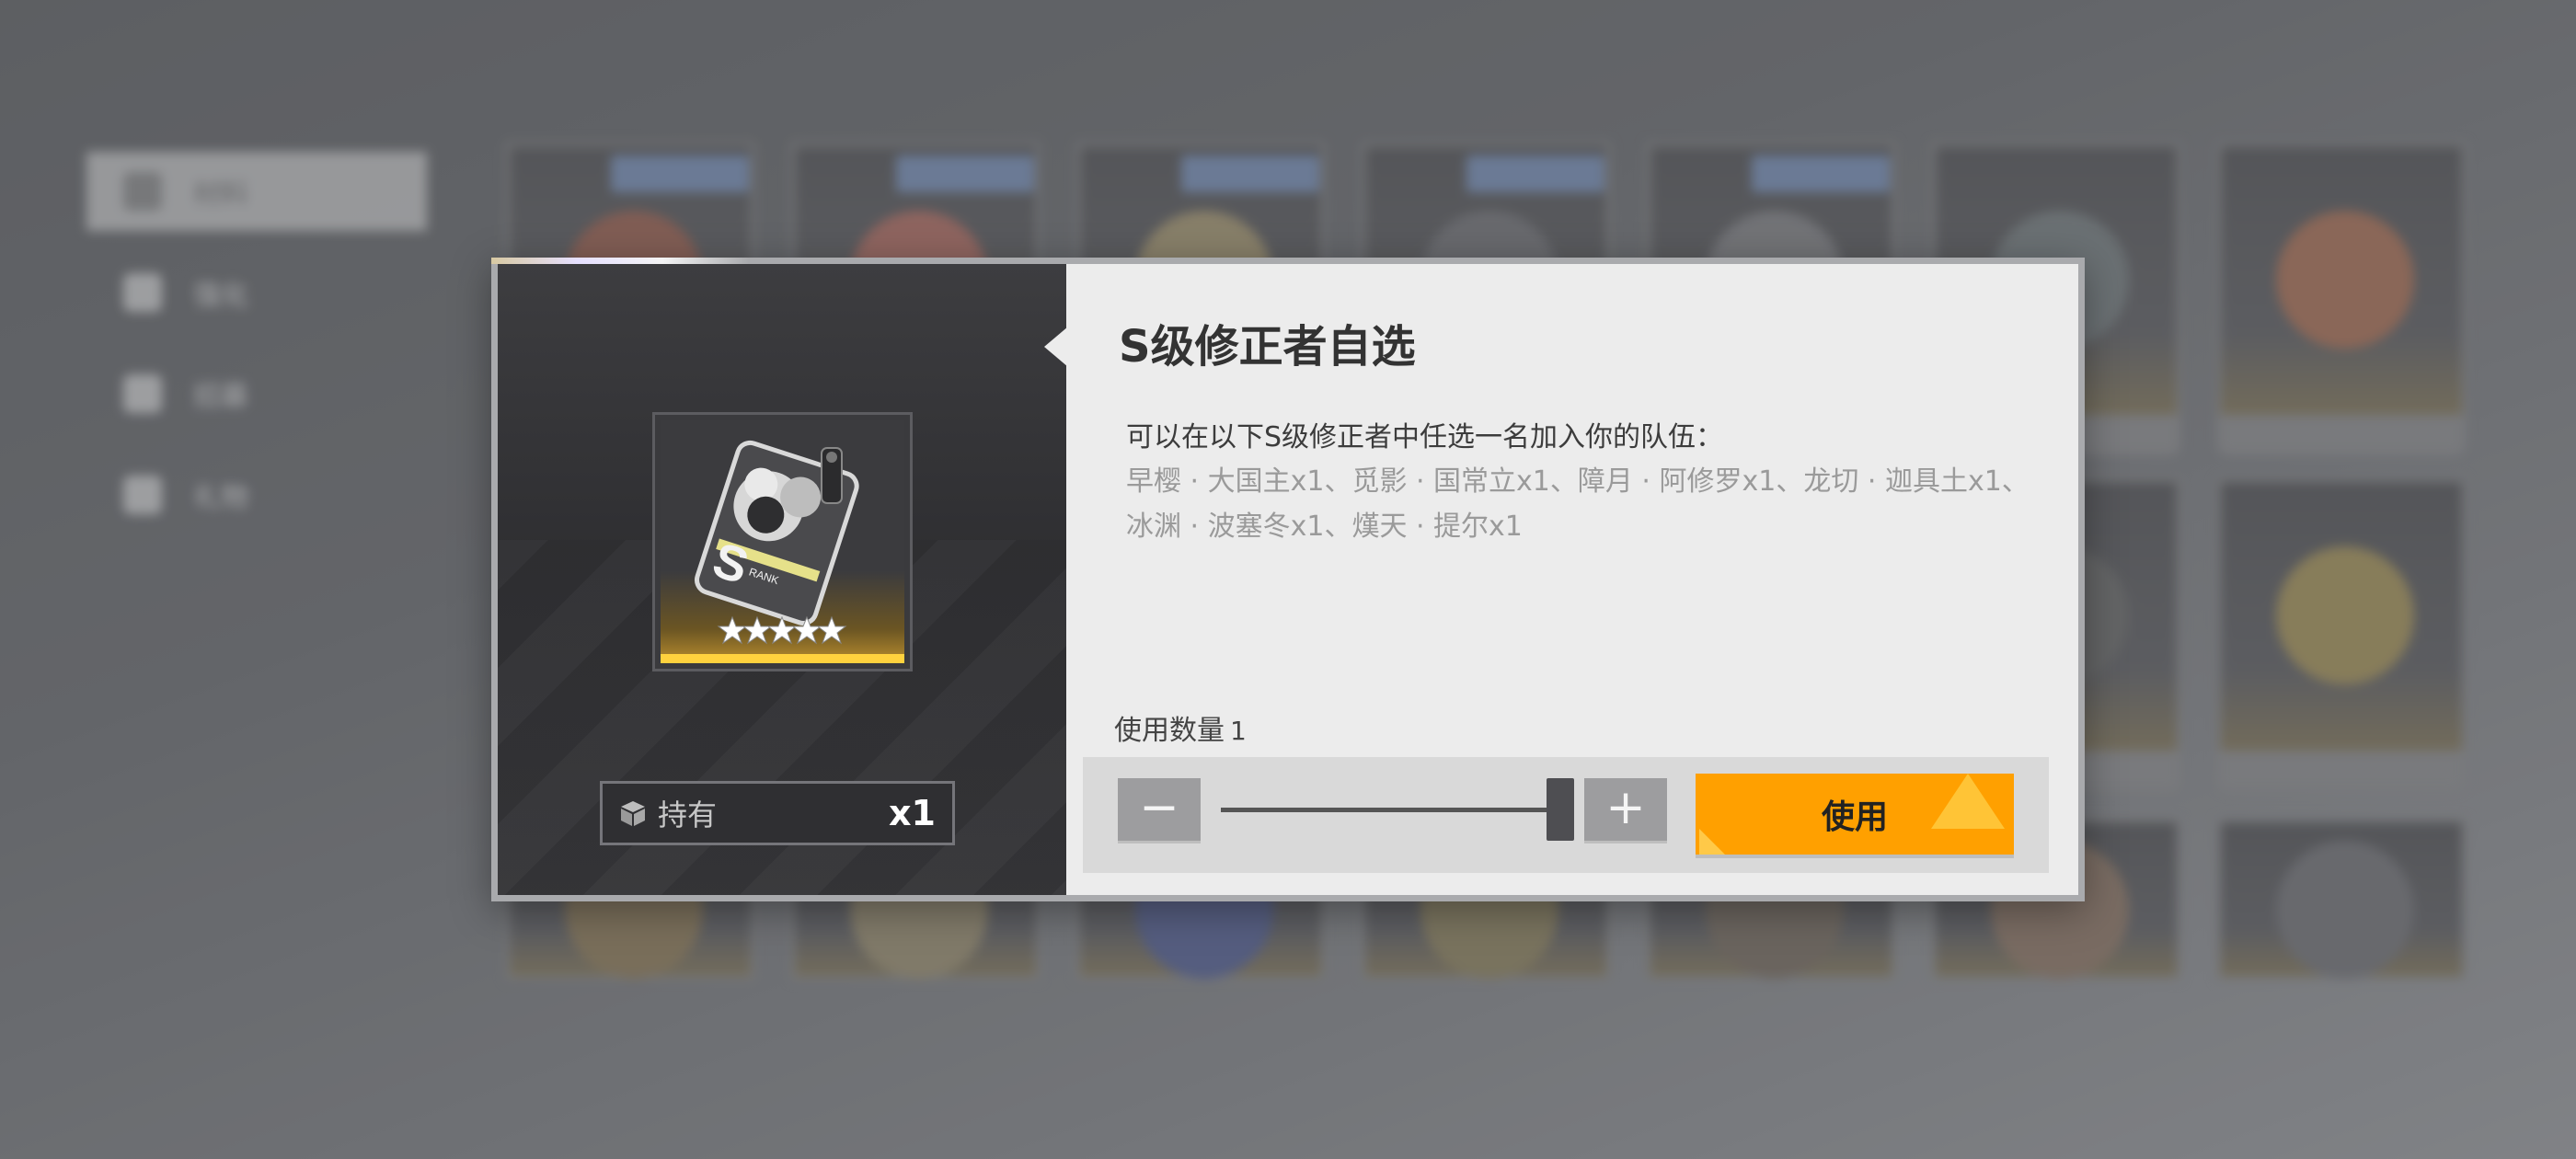 This screenshot has width=2576, height=1159. Describe the element at coordinates (777, 813) in the screenshot. I see `holding-count-box: 持有 x1` at that location.